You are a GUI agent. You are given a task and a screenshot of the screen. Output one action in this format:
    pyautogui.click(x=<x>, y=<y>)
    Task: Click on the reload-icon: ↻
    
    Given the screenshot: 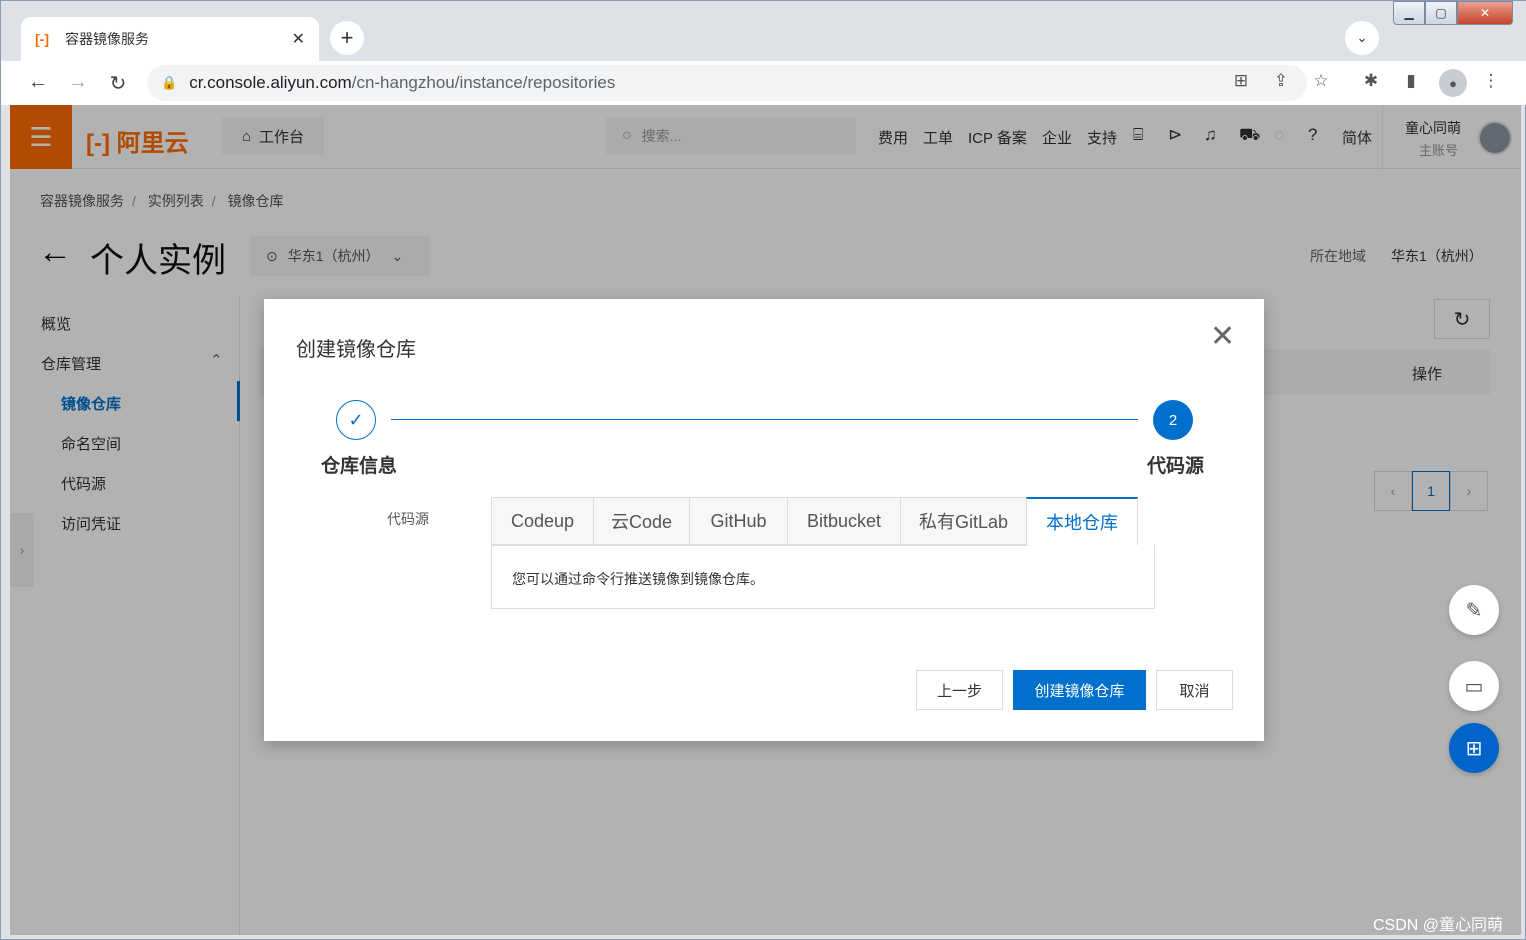 What is the action you would take?
    pyautogui.click(x=118, y=83)
    